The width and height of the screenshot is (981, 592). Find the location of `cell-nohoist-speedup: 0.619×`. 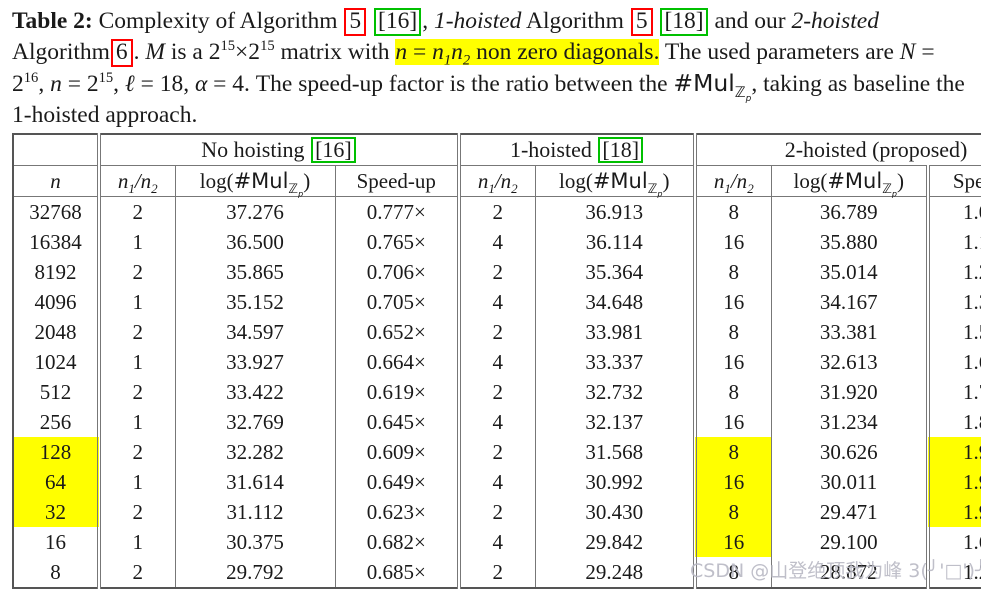

cell-nohoist-speedup: 0.619× is located at coordinates (396, 392).